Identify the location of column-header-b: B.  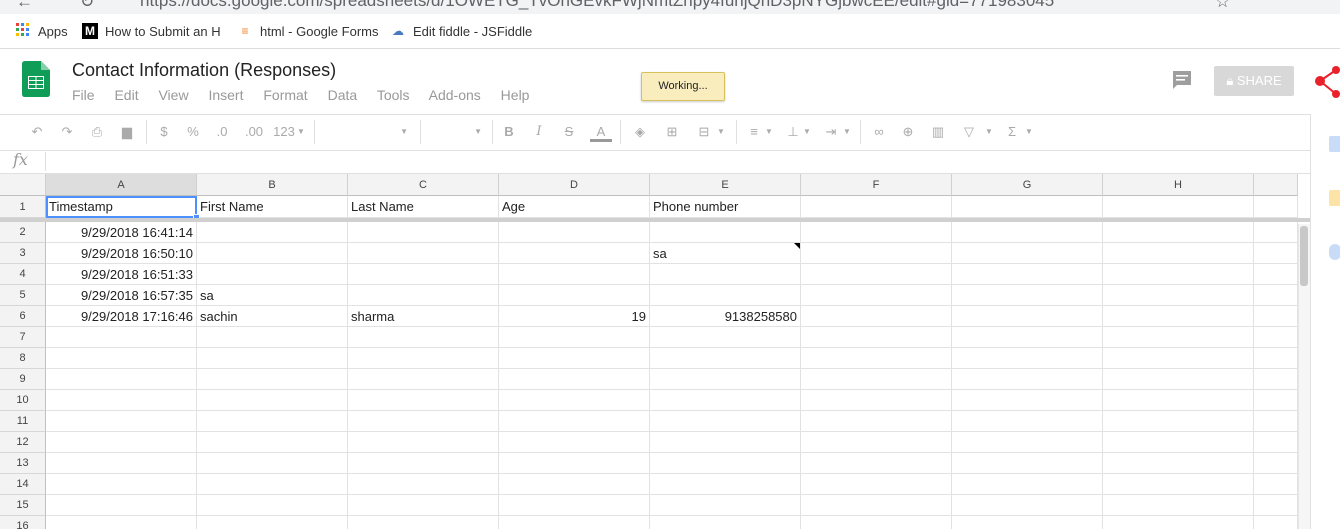
(272, 185).